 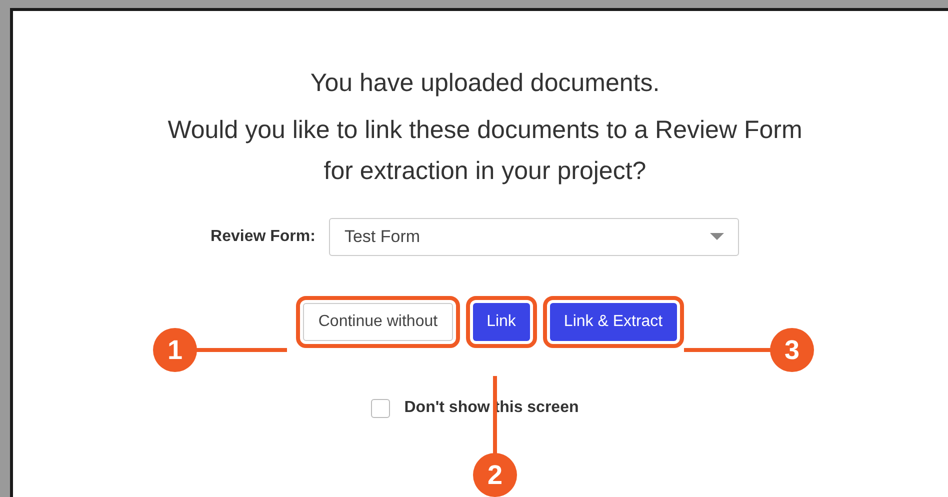 I want to click on caret-icon, so click(x=717, y=237).